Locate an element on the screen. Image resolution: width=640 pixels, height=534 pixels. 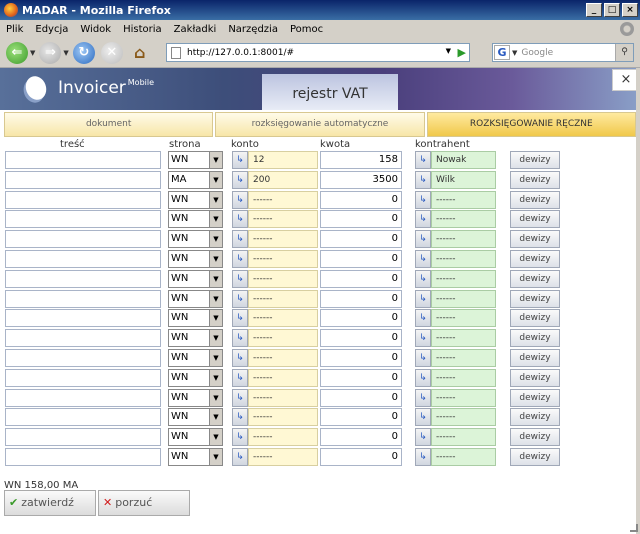
forward-icon: ⇒ is located at coordinates (50, 52).